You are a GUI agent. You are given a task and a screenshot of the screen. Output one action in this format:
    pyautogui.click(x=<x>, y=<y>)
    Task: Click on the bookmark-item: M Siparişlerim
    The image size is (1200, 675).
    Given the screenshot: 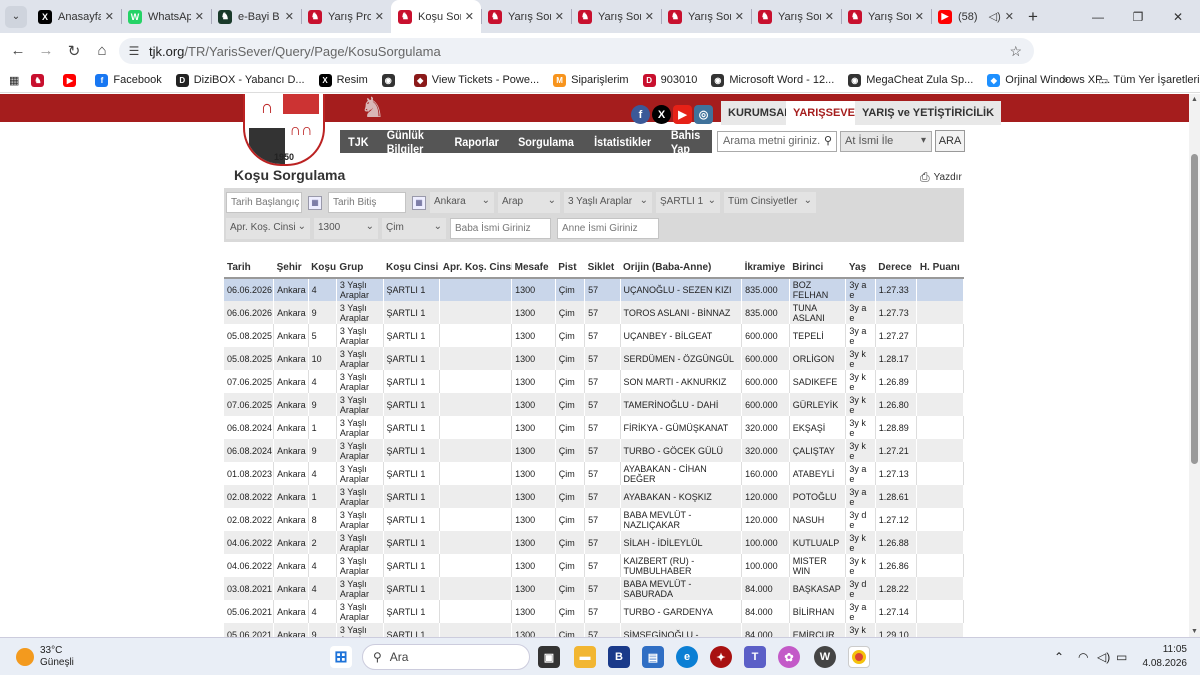 What is the action you would take?
    pyautogui.click(x=591, y=80)
    